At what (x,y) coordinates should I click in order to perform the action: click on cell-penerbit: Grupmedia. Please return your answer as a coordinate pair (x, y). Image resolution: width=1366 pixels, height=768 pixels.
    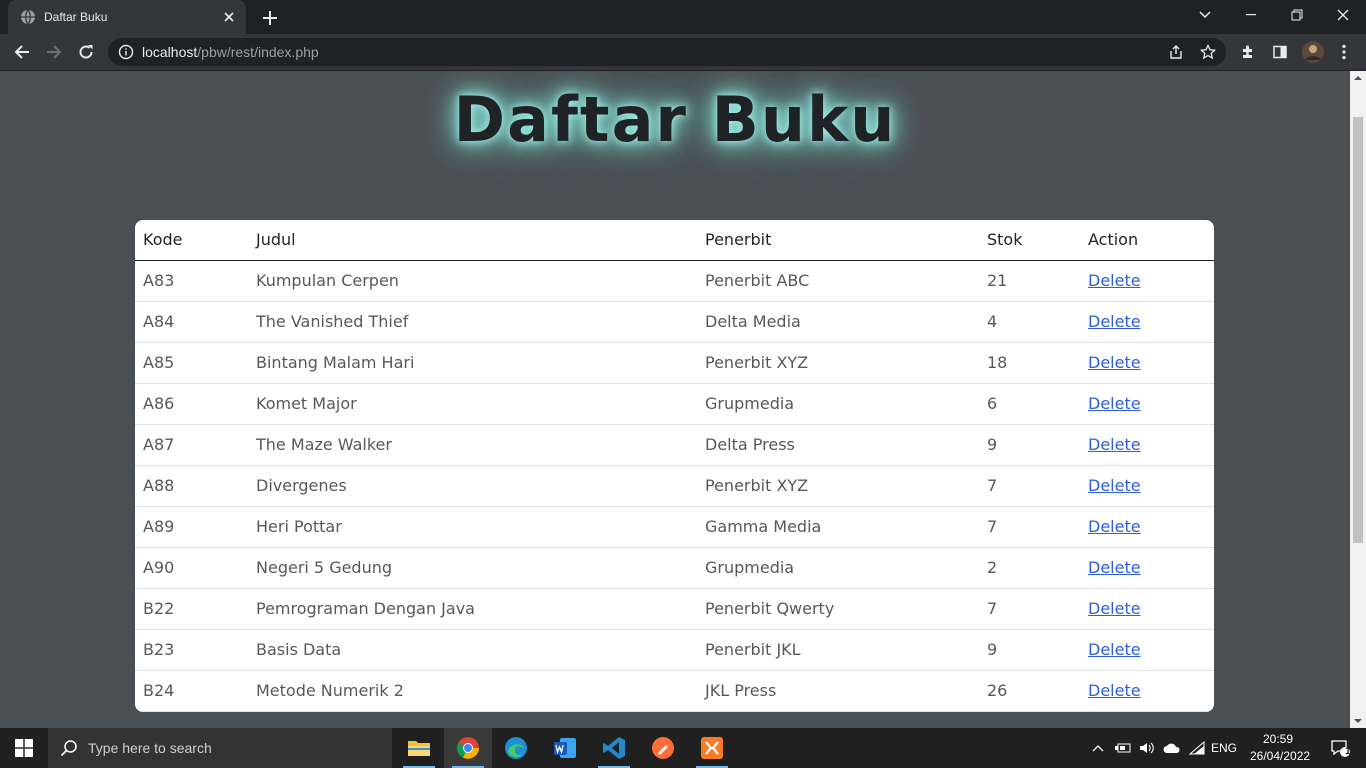
    Looking at the image, I should click on (838, 404).